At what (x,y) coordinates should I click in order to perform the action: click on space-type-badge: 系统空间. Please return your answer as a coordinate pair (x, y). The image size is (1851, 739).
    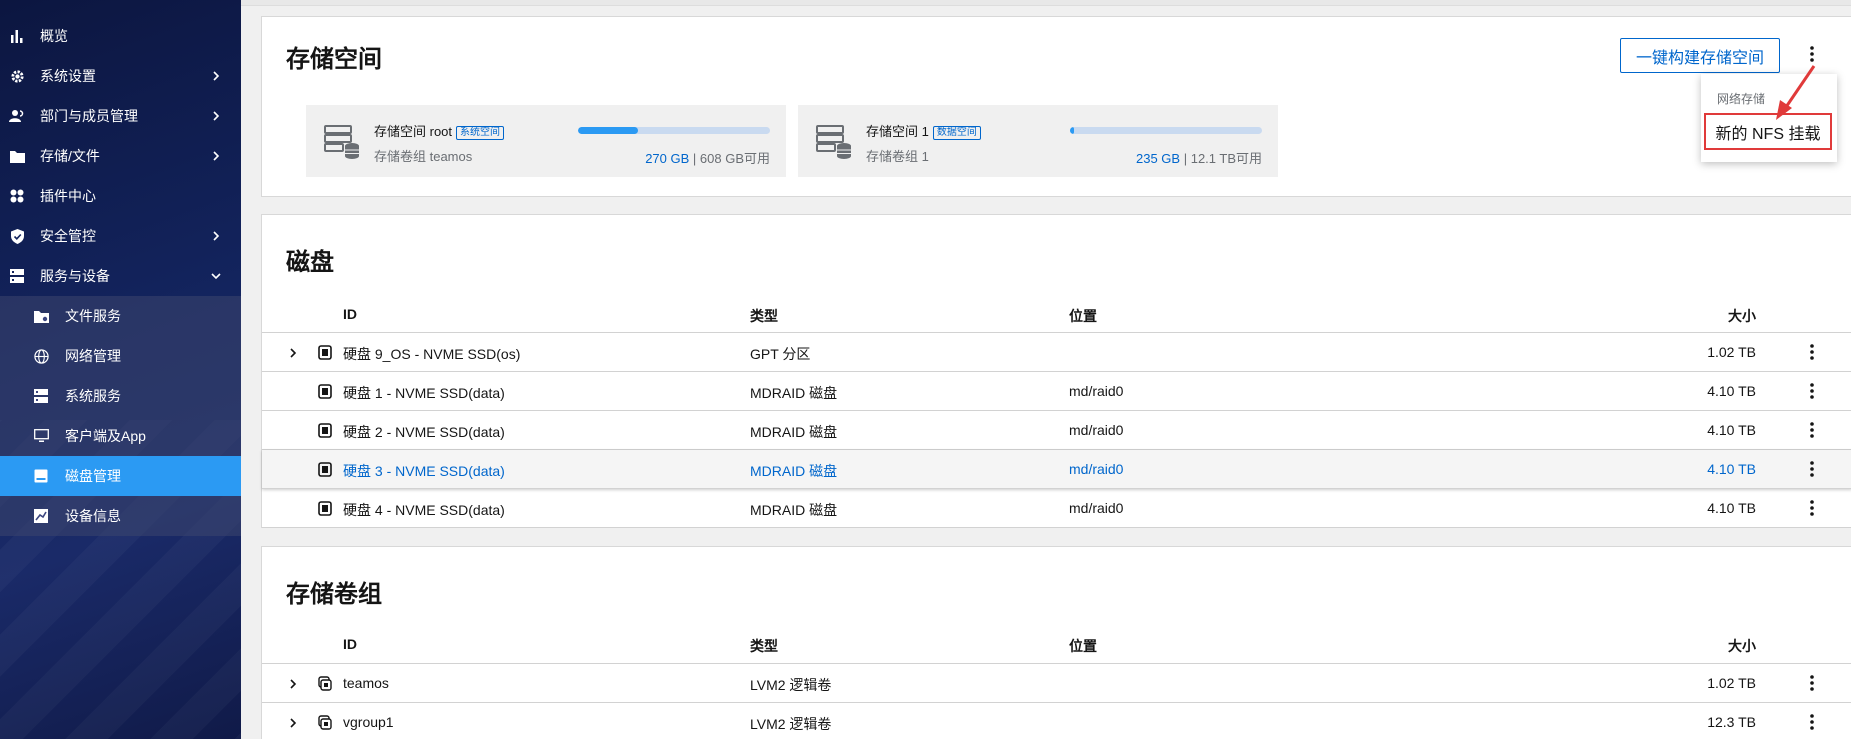
    Looking at the image, I should click on (480, 133).